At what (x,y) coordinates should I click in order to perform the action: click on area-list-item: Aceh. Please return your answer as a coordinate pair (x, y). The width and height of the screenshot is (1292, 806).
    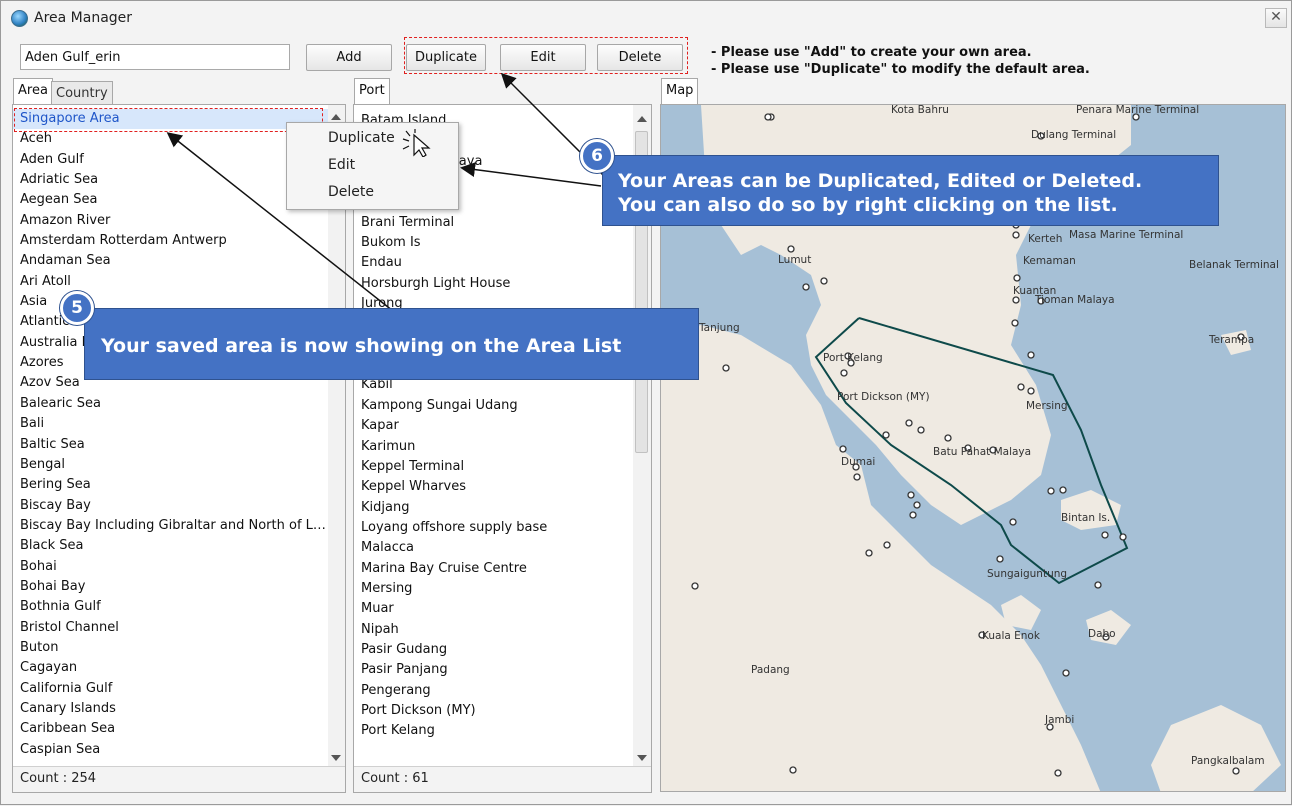
    Looking at the image, I should click on (170, 139).